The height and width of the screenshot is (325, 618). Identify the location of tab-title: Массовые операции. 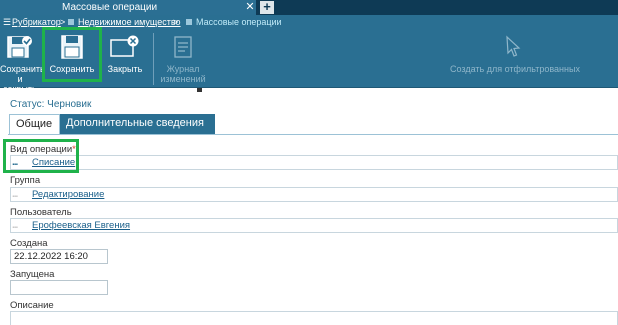
(110, 7).